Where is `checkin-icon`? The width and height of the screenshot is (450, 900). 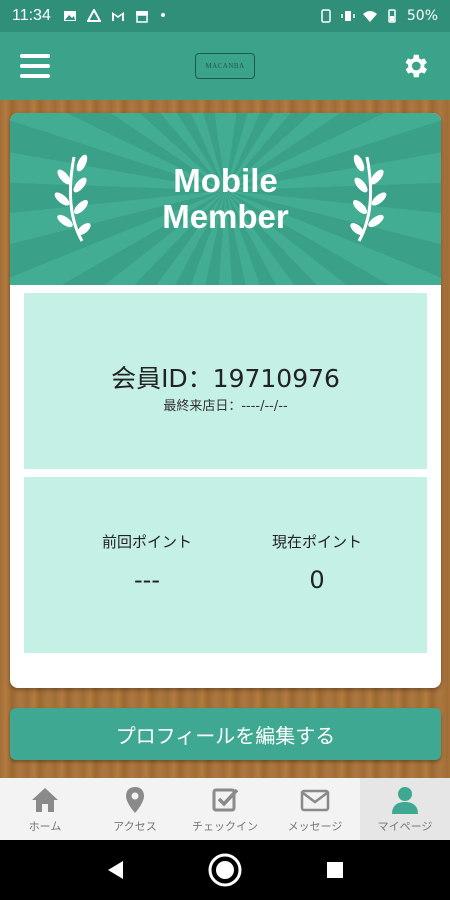
checkin-icon is located at coordinates (225, 800).